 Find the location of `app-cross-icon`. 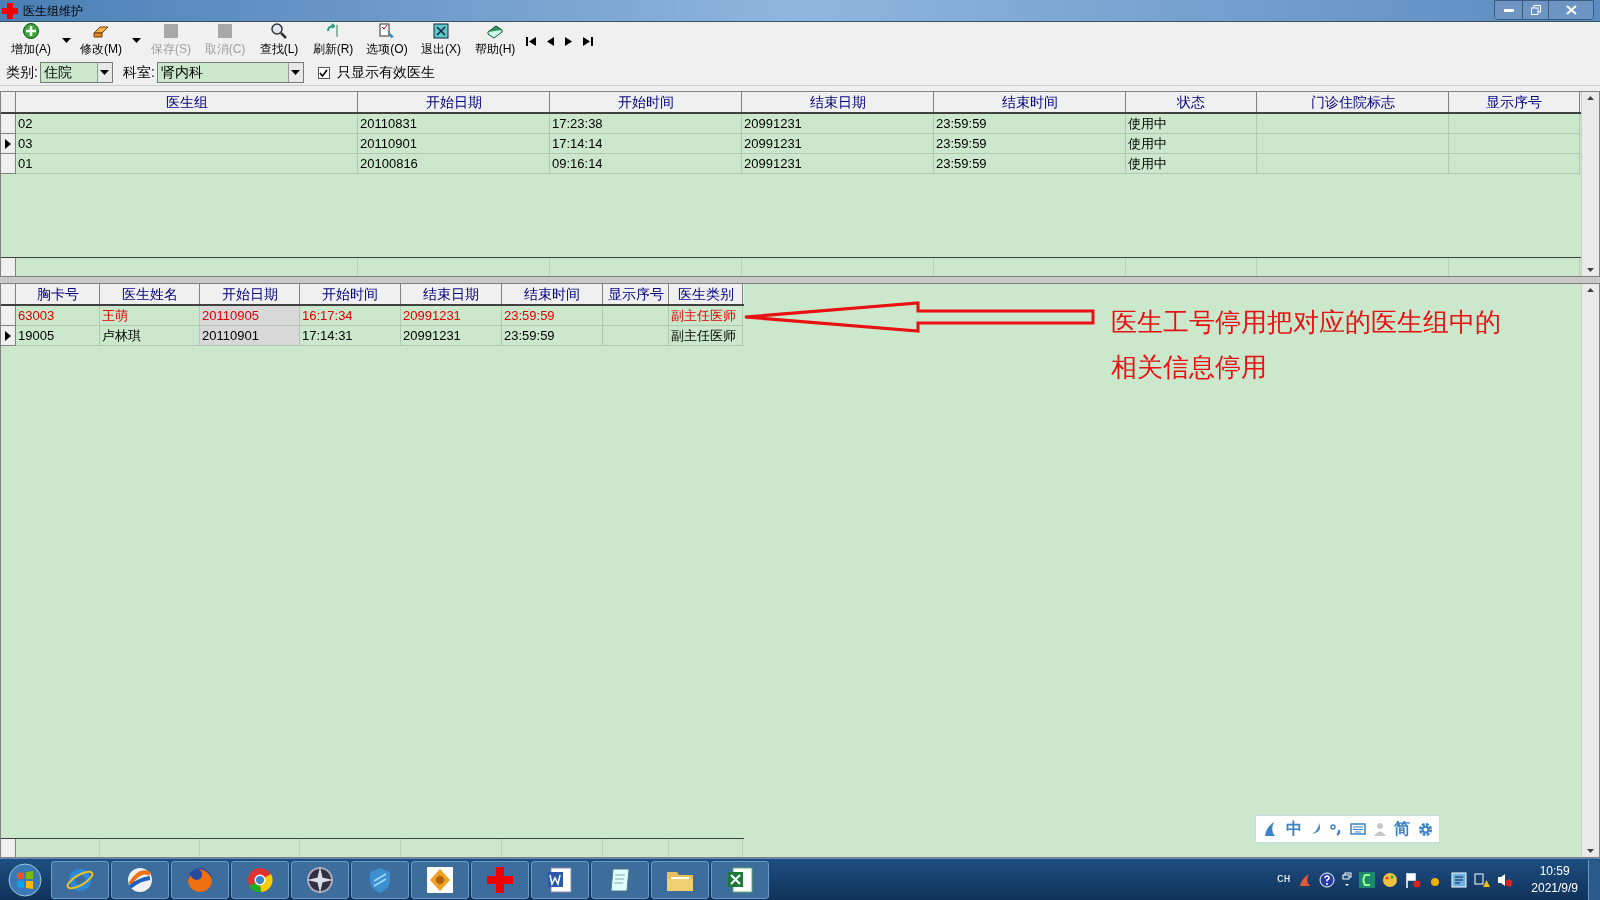

app-cross-icon is located at coordinates (10, 10).